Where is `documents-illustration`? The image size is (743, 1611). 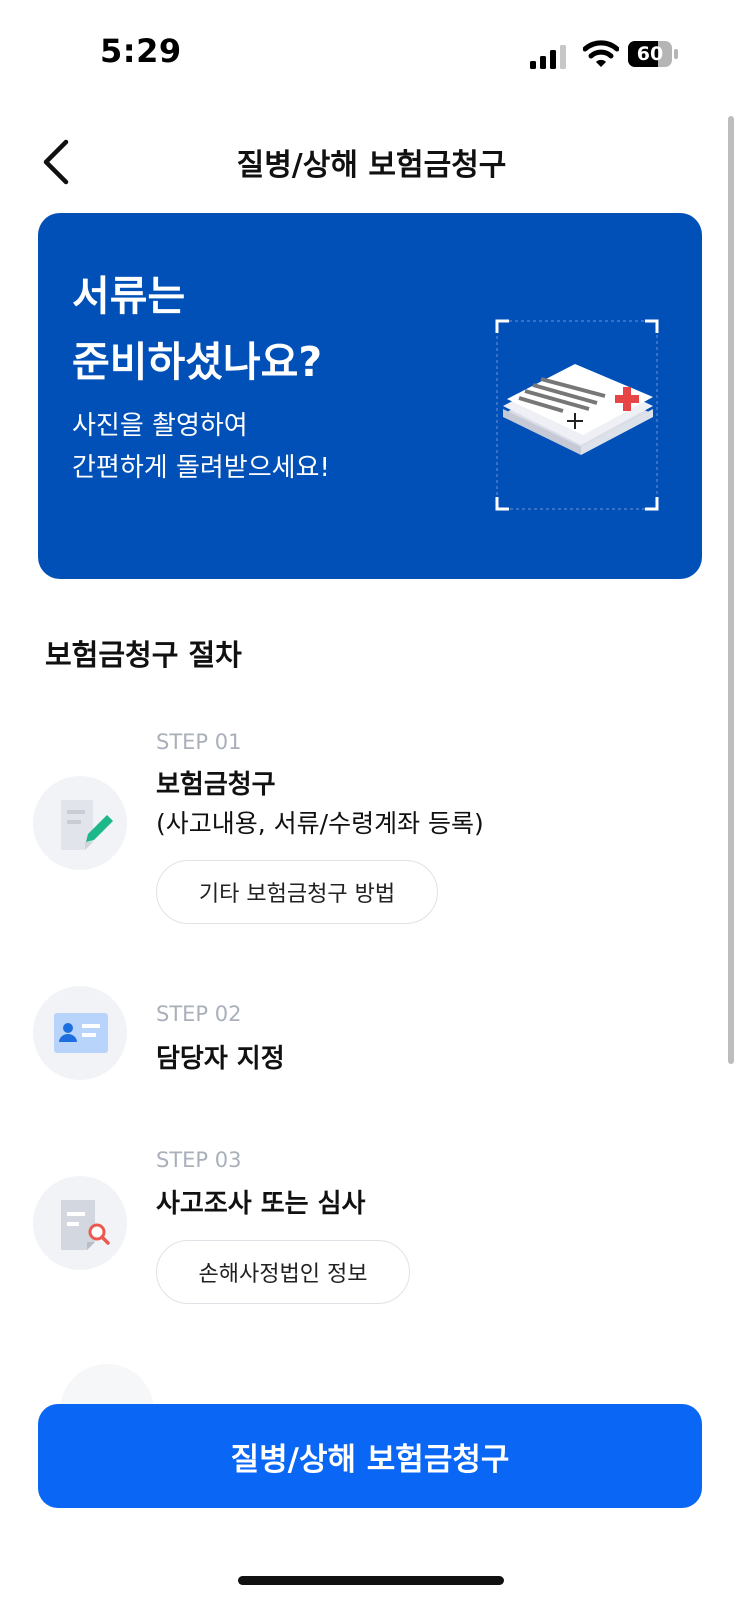 documents-illustration is located at coordinates (577, 415).